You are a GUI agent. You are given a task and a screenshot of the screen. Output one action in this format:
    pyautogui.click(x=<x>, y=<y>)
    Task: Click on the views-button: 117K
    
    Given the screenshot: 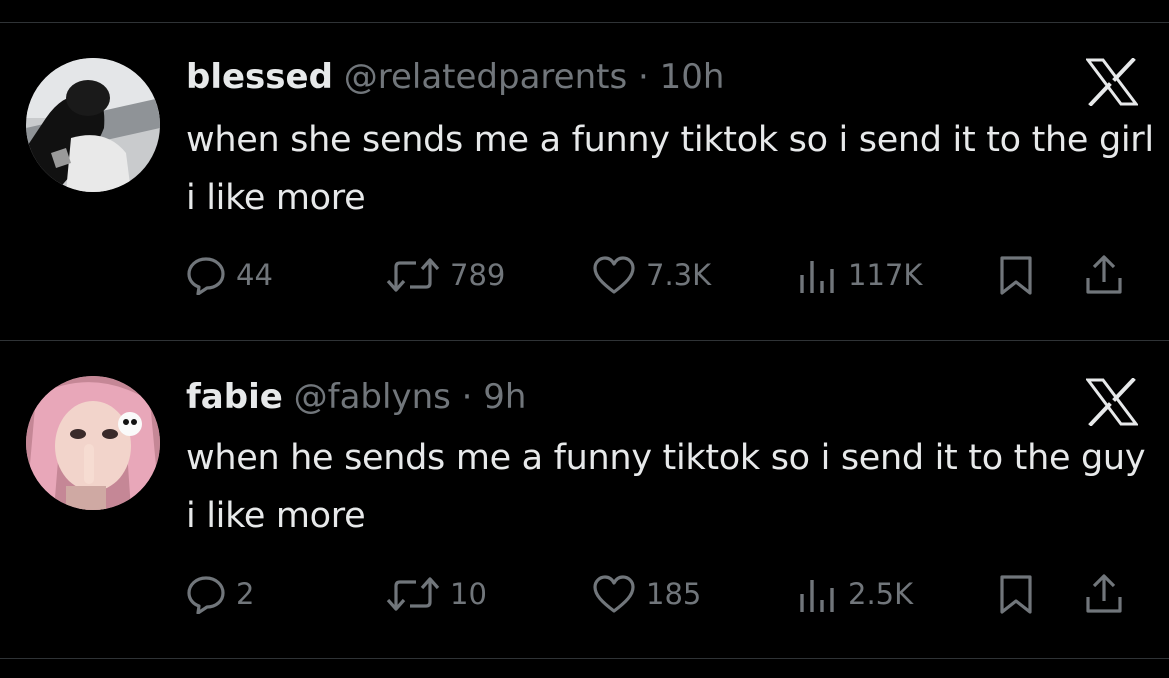 What is the action you would take?
    pyautogui.click(x=860, y=275)
    